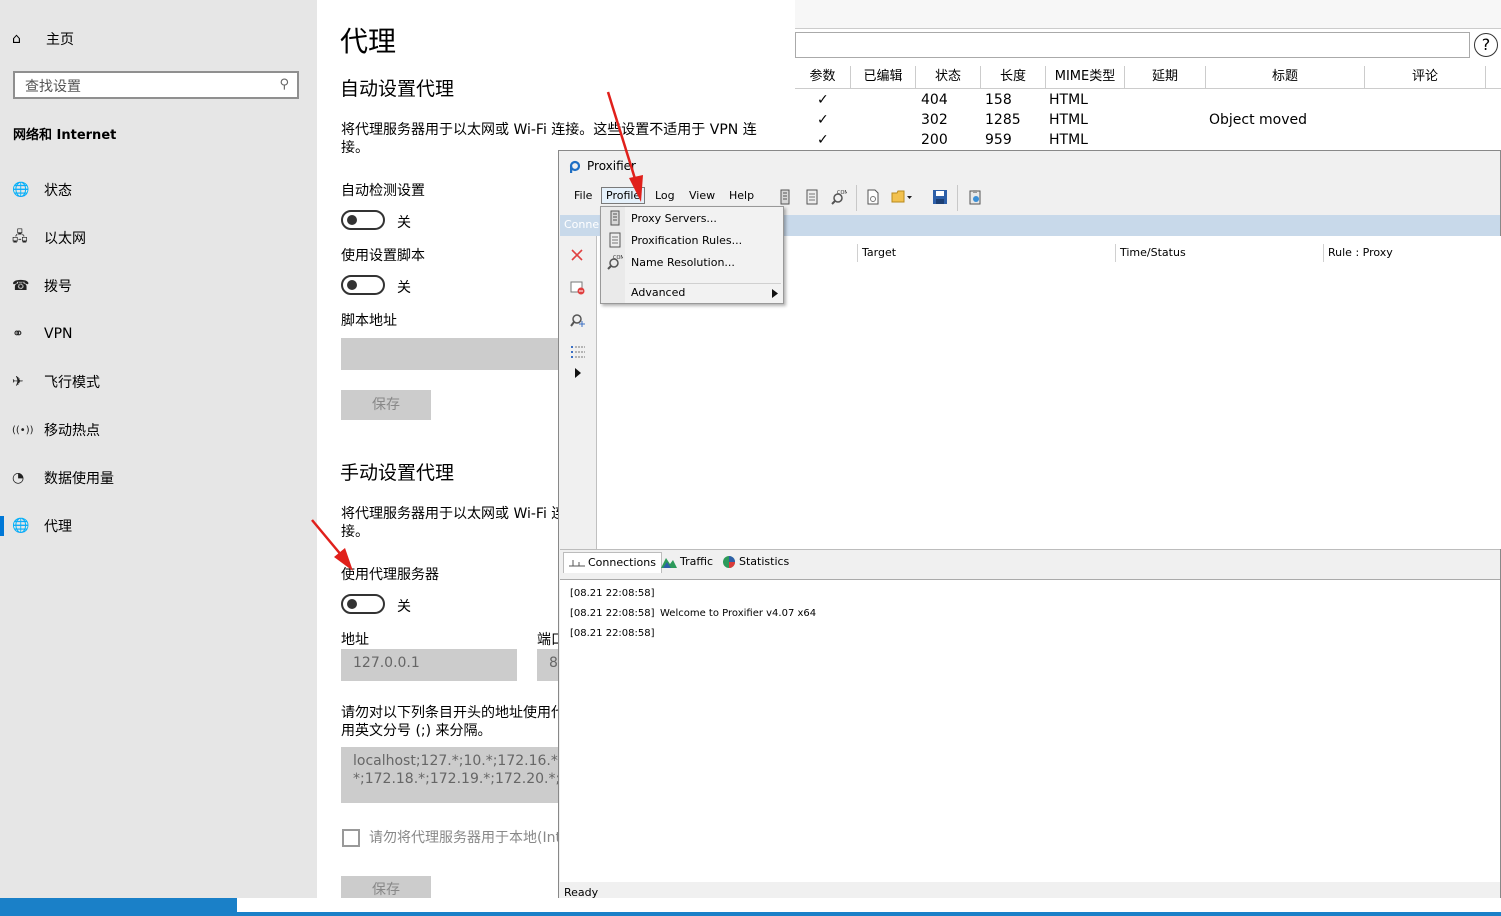 The image size is (1501, 916). Describe the element at coordinates (43, 39) in the screenshot. I see `sidebar-home: ⌂ 主页` at that location.